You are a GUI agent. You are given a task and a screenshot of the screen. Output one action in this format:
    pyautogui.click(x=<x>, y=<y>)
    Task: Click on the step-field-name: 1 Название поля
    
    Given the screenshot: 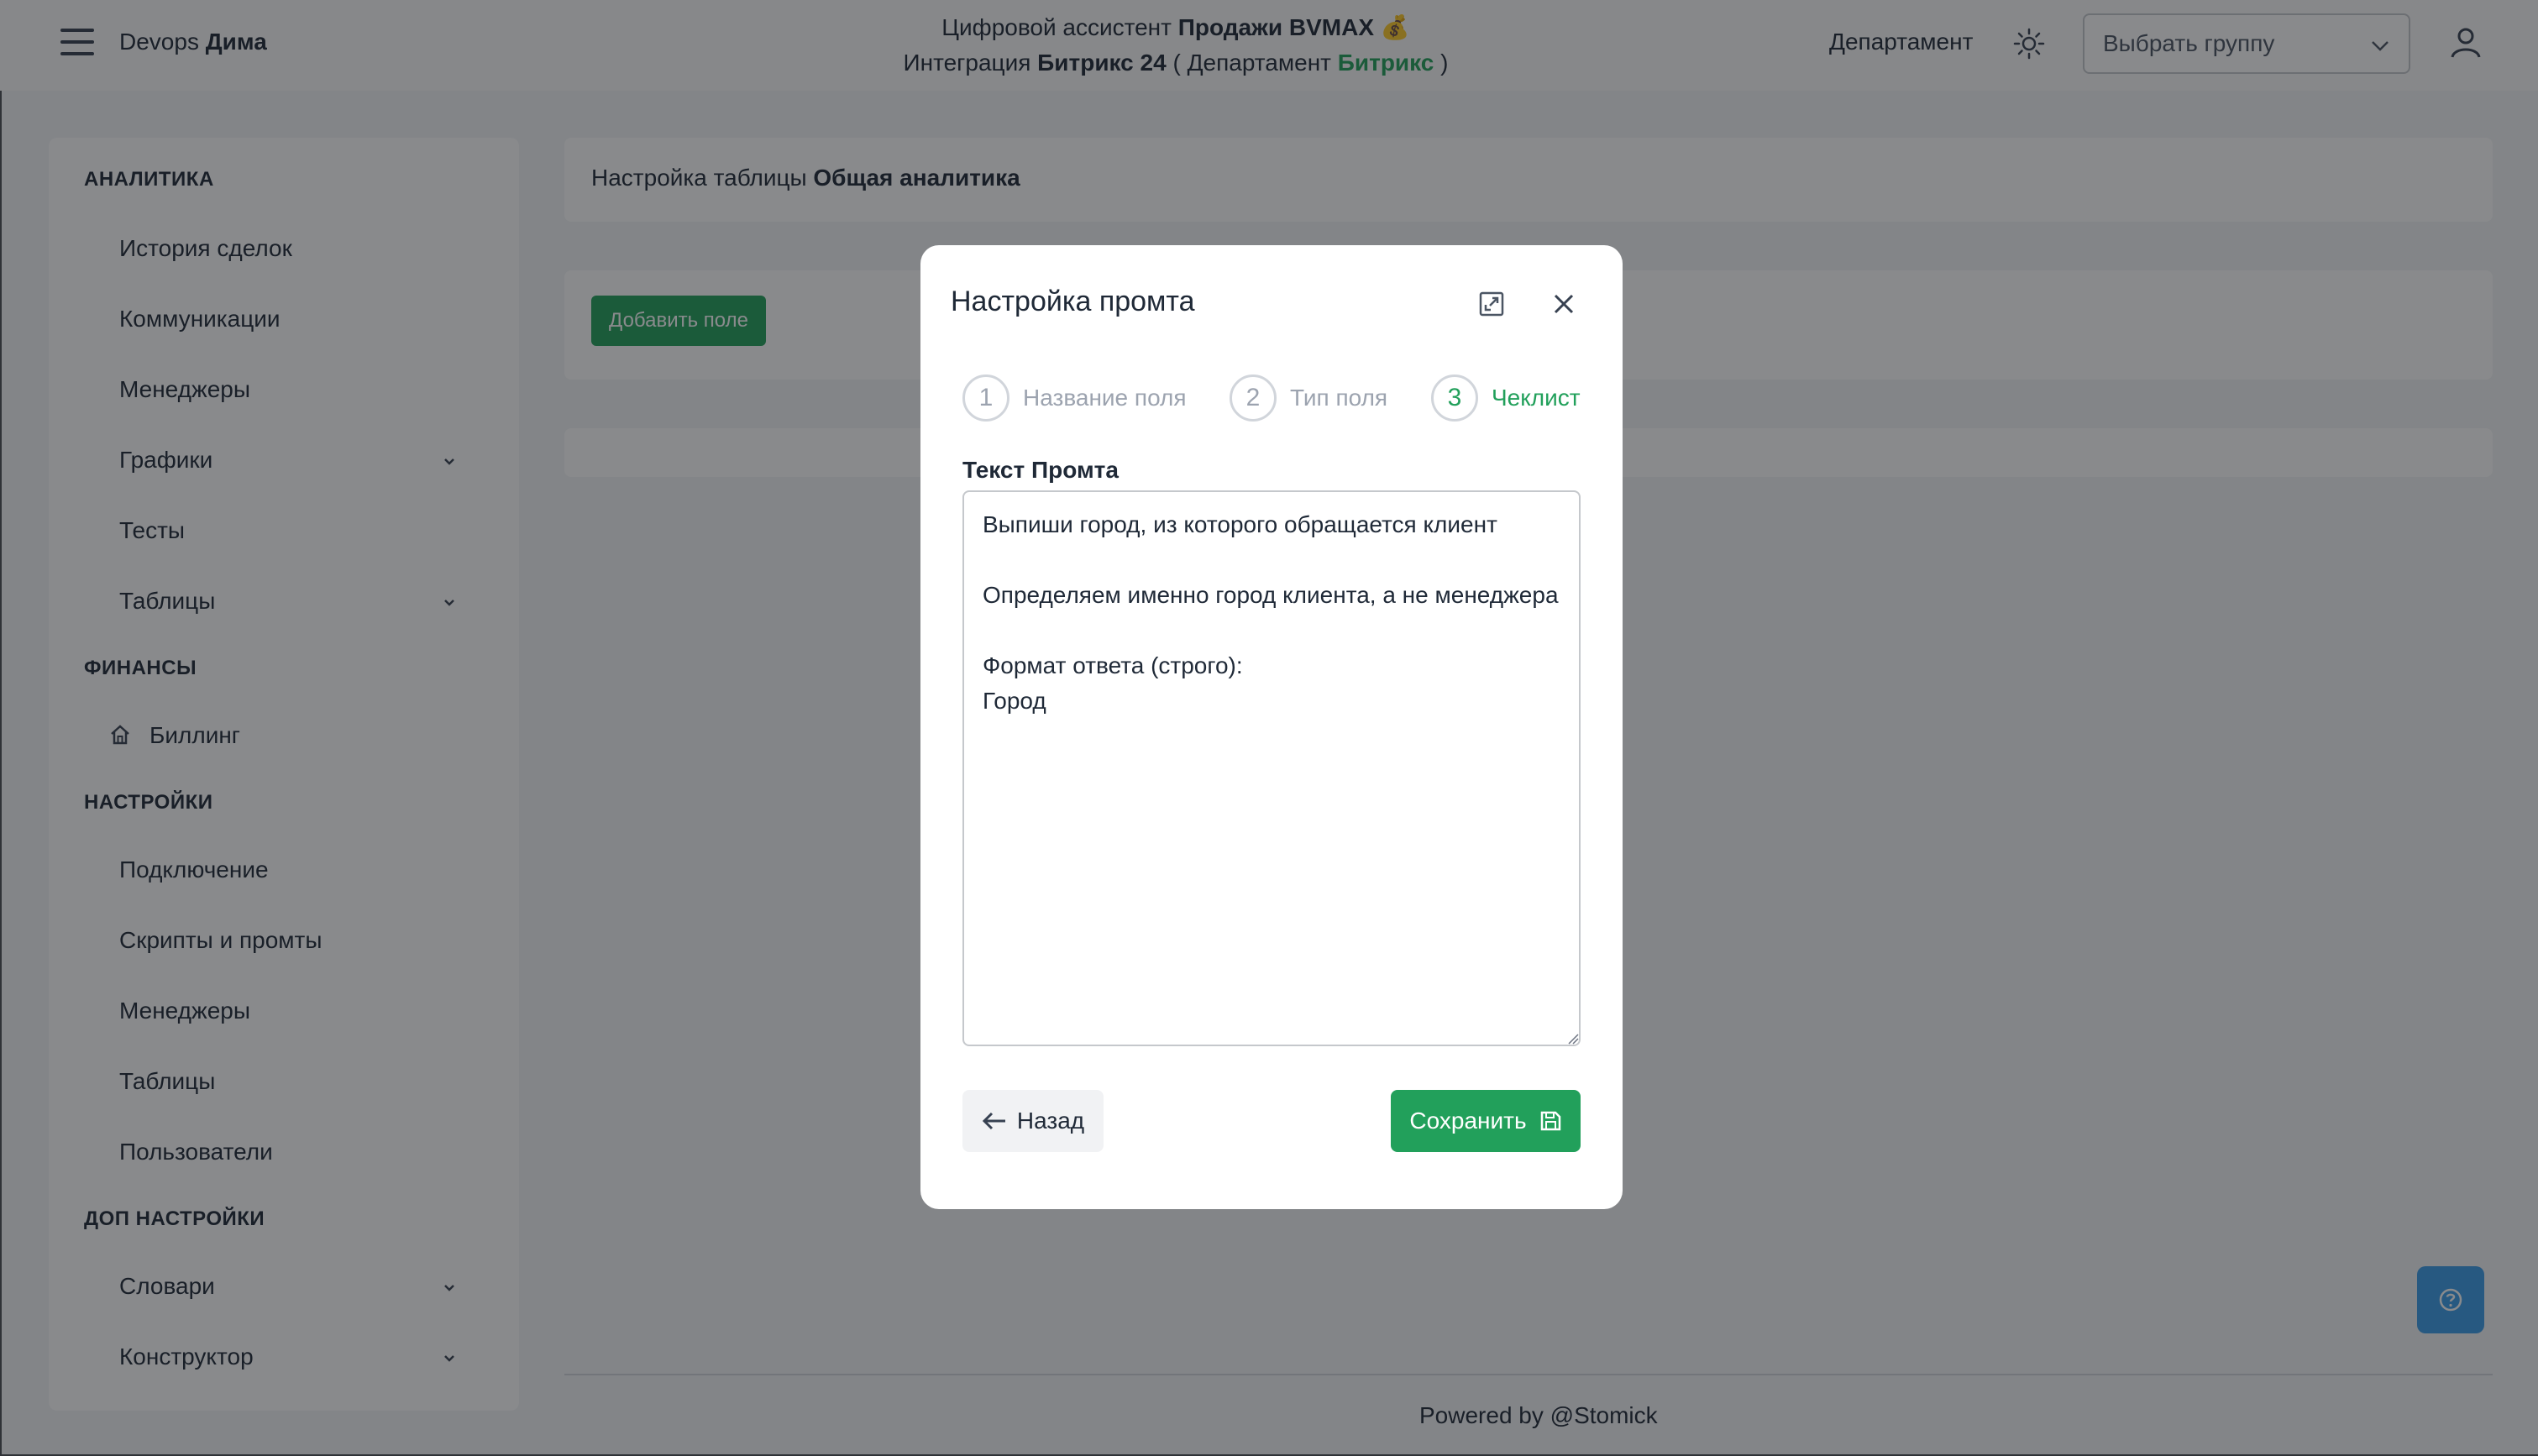 What is the action you would take?
    pyautogui.click(x=1074, y=398)
    